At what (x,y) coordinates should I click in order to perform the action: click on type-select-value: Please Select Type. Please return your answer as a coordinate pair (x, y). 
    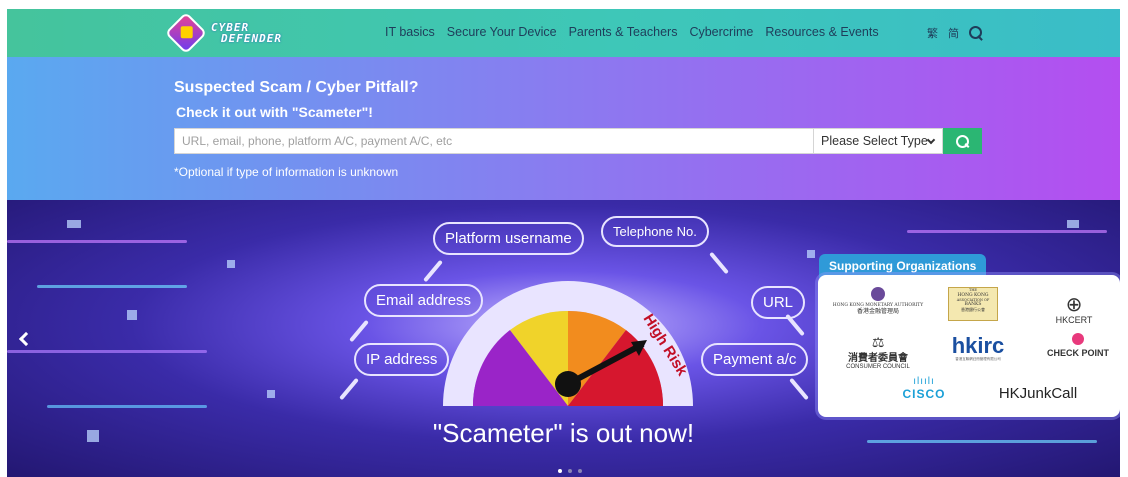
    Looking at the image, I should click on (874, 141).